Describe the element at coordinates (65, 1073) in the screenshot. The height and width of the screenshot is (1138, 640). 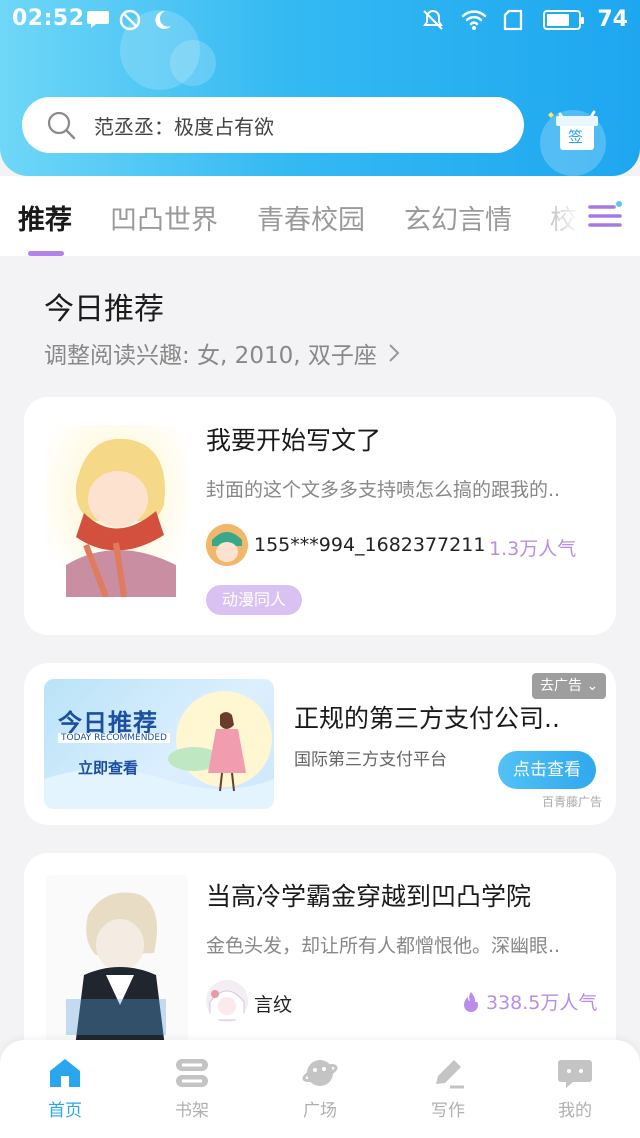
I see `home-icon` at that location.